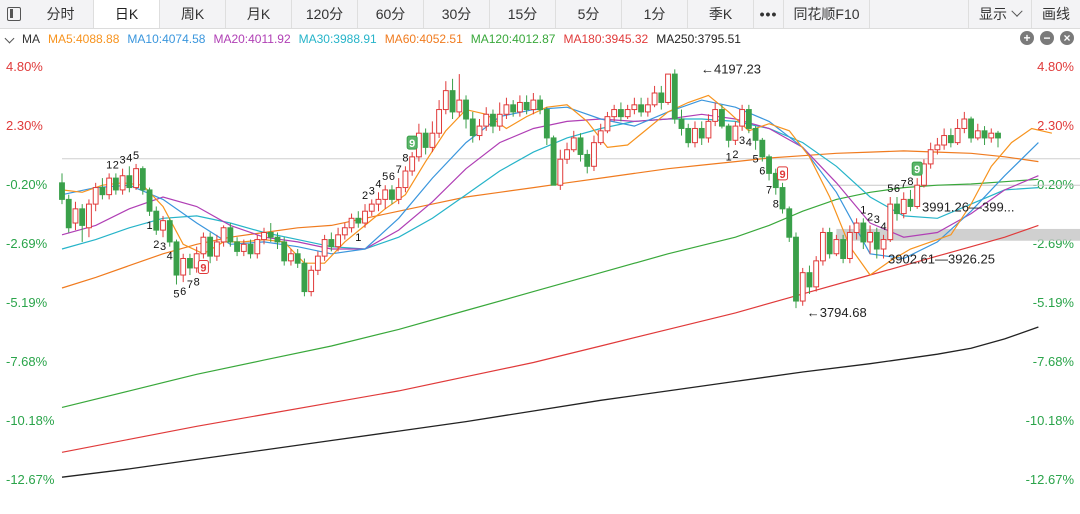 This screenshot has height=514, width=1080. I want to click on ma-indicator-title: MA, so click(31, 39).